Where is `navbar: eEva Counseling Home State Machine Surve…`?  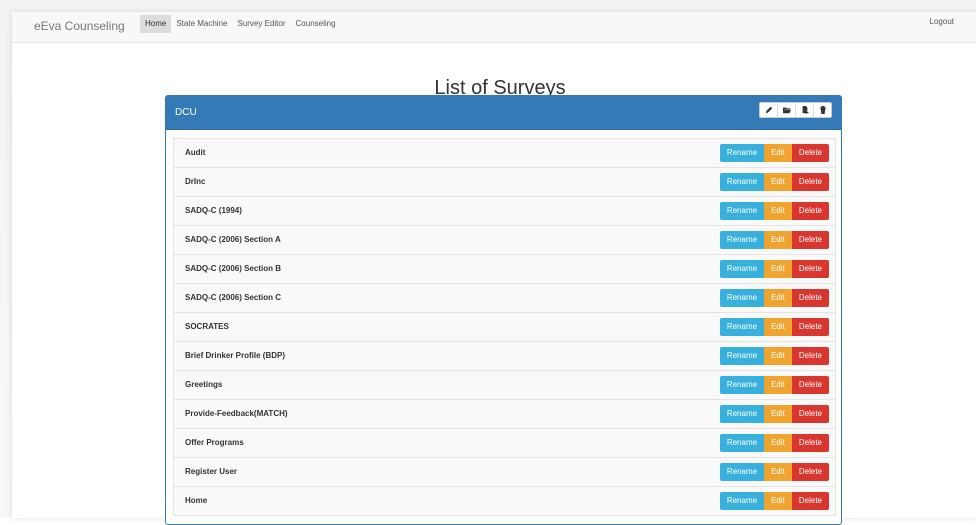 navbar: eEva Counseling Home State Machine Surve… is located at coordinates (494, 27).